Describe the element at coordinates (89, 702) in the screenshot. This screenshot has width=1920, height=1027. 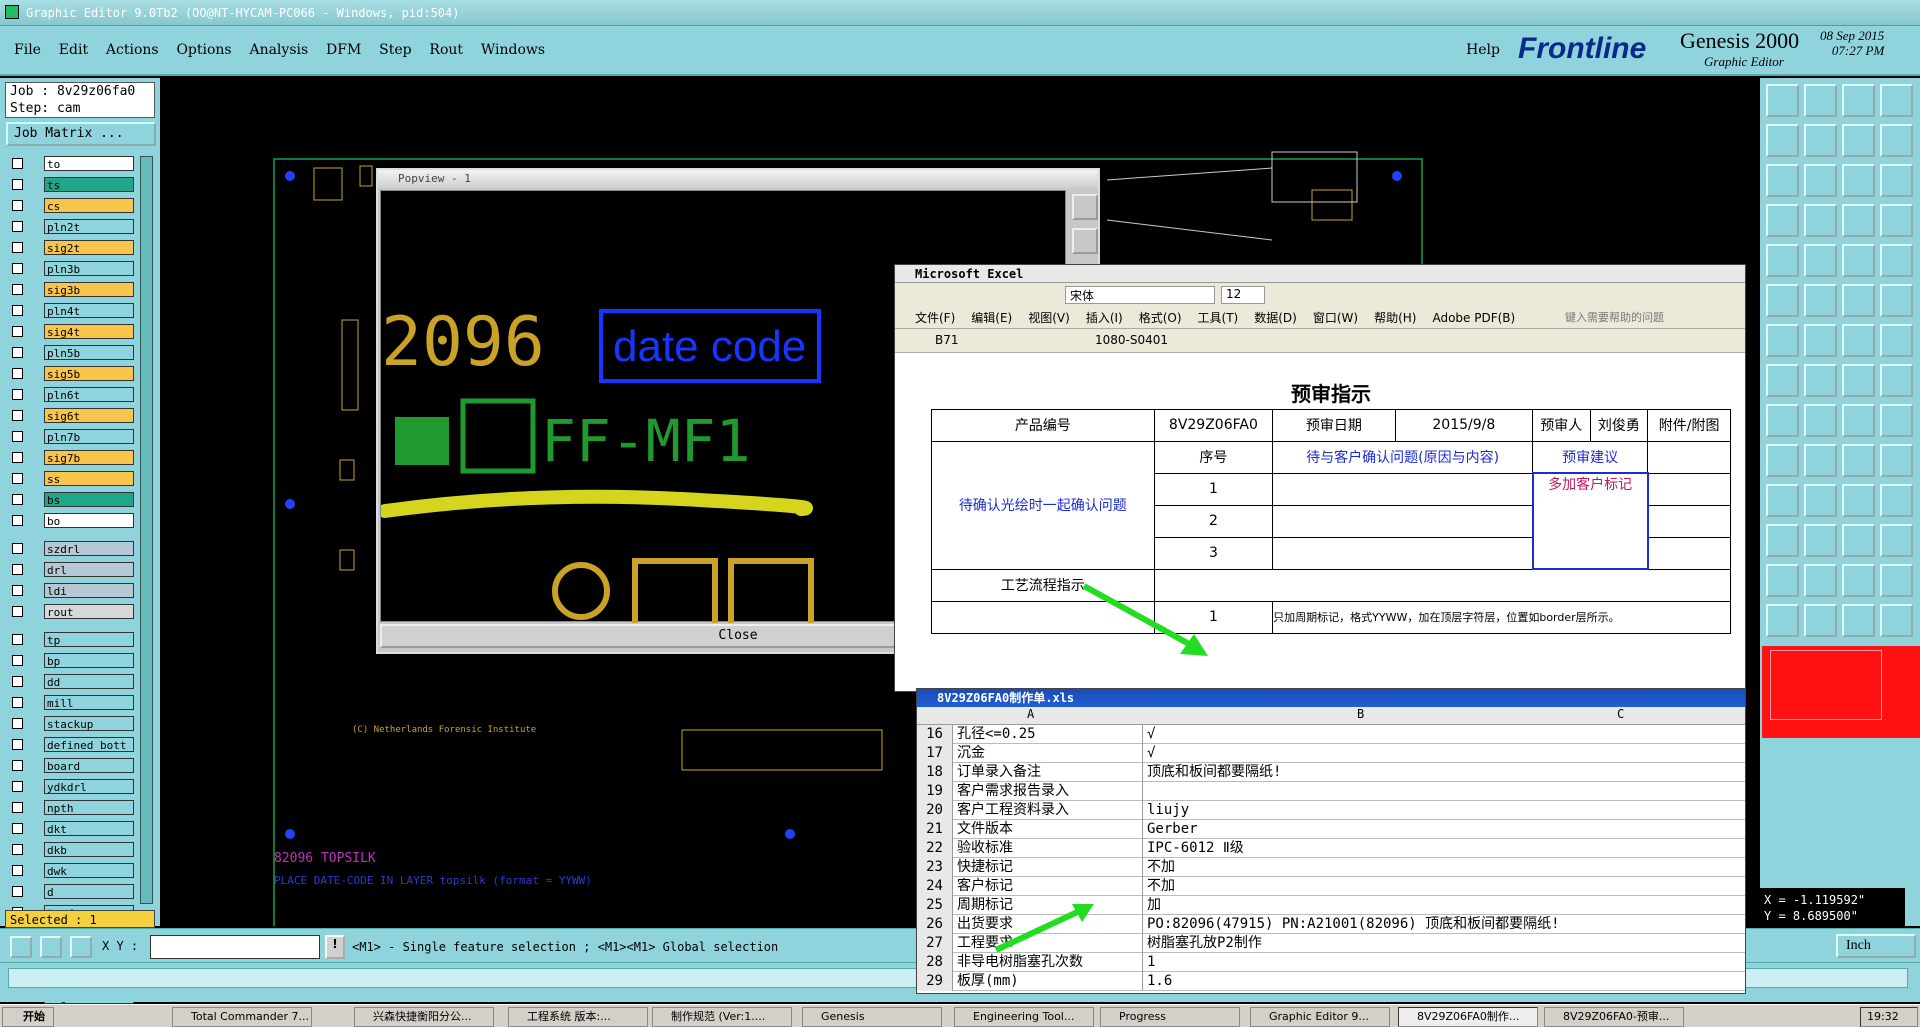
I see `layer-name: mill` at that location.